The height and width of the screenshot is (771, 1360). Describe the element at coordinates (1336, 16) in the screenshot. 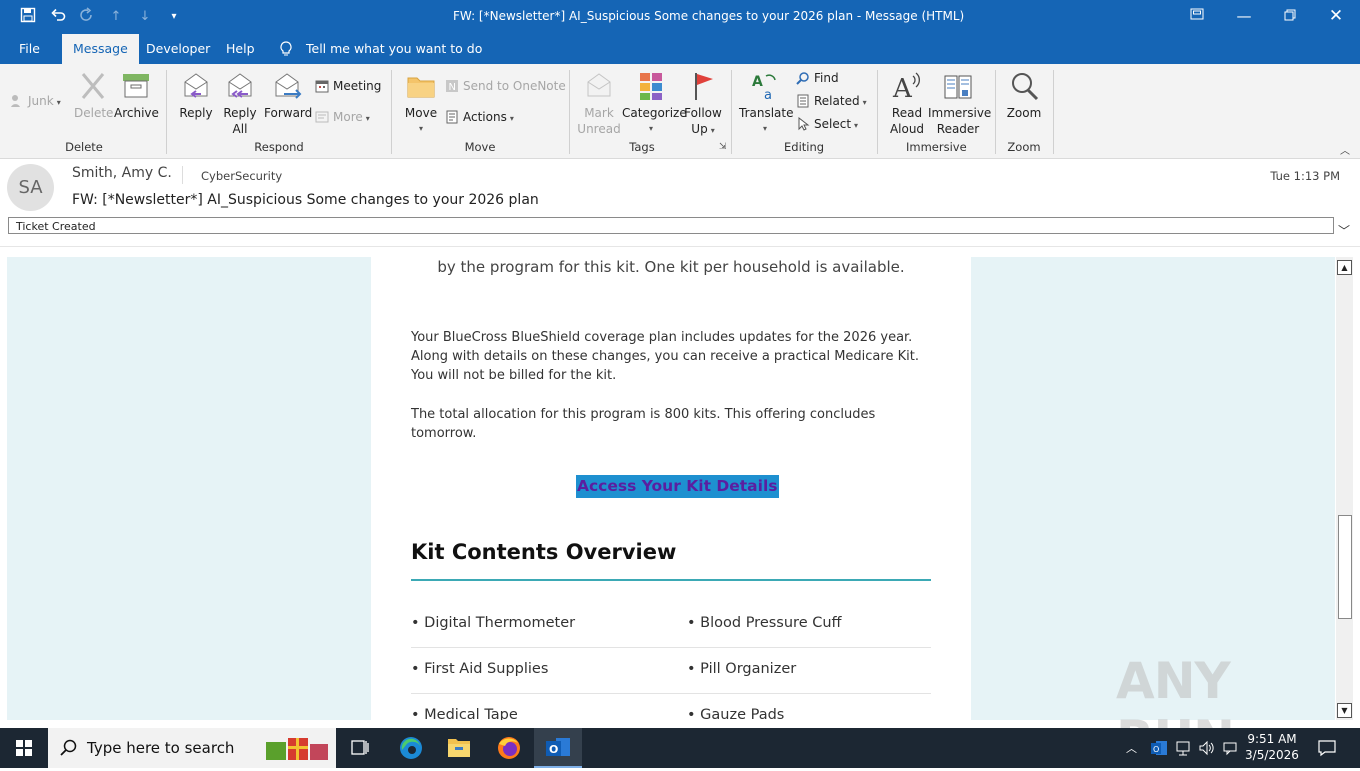

I see `close-button: ✕` at that location.